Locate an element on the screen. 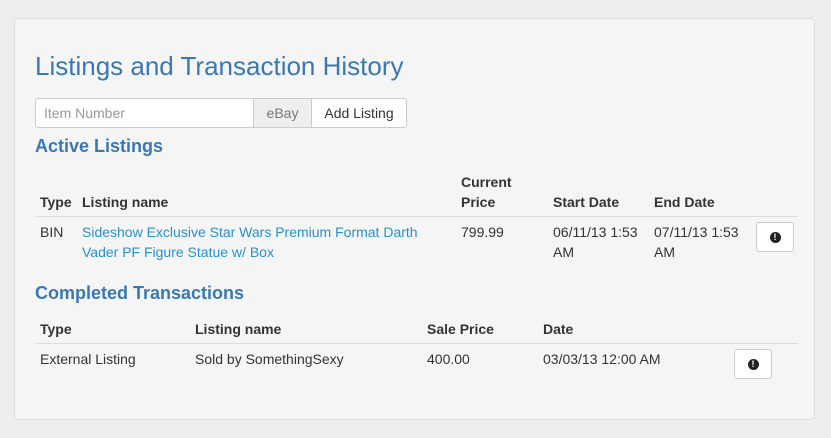  column-header-sale-price: Sale Price is located at coordinates (480, 329).